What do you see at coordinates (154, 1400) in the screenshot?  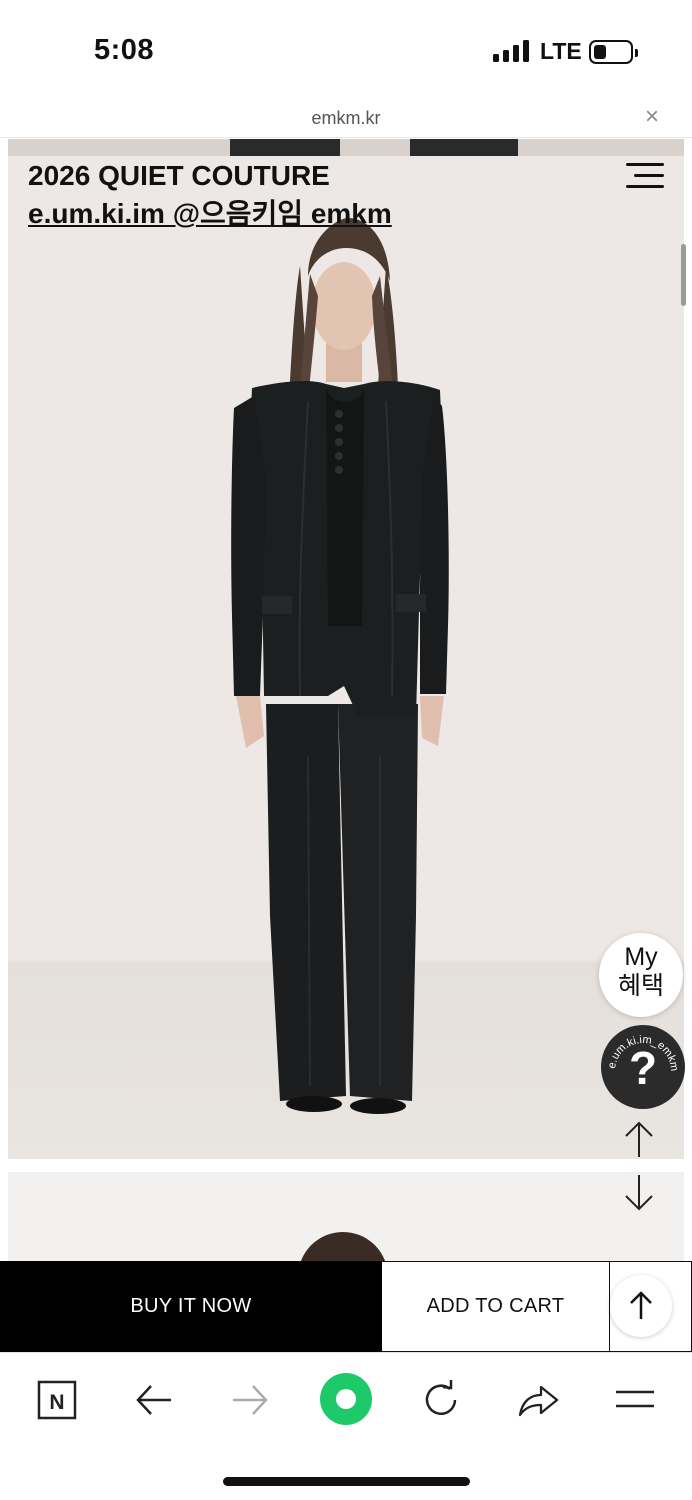 I see `arrow-left-icon` at bounding box center [154, 1400].